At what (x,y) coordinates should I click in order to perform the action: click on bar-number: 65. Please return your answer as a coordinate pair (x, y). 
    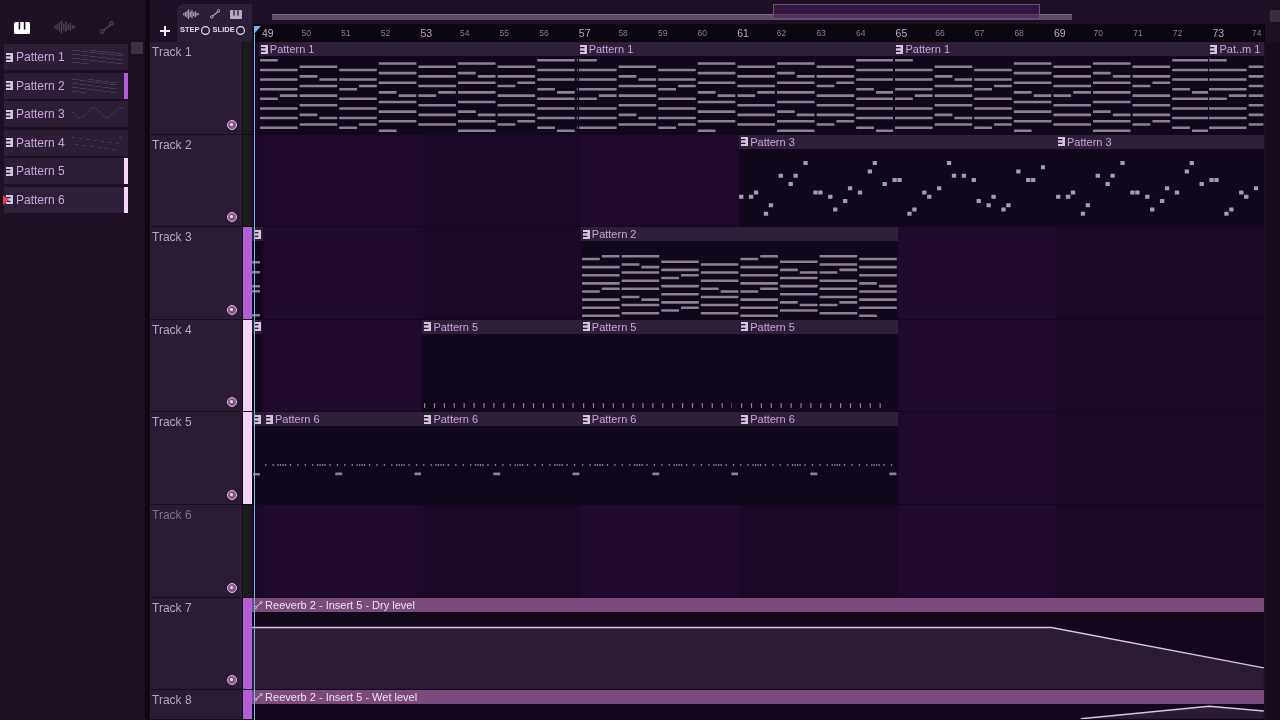
    Looking at the image, I should click on (901, 33).